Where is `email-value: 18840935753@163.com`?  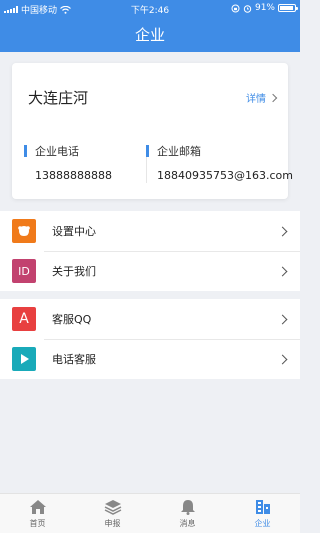 email-value: 18840935753@163.com is located at coordinates (225, 175).